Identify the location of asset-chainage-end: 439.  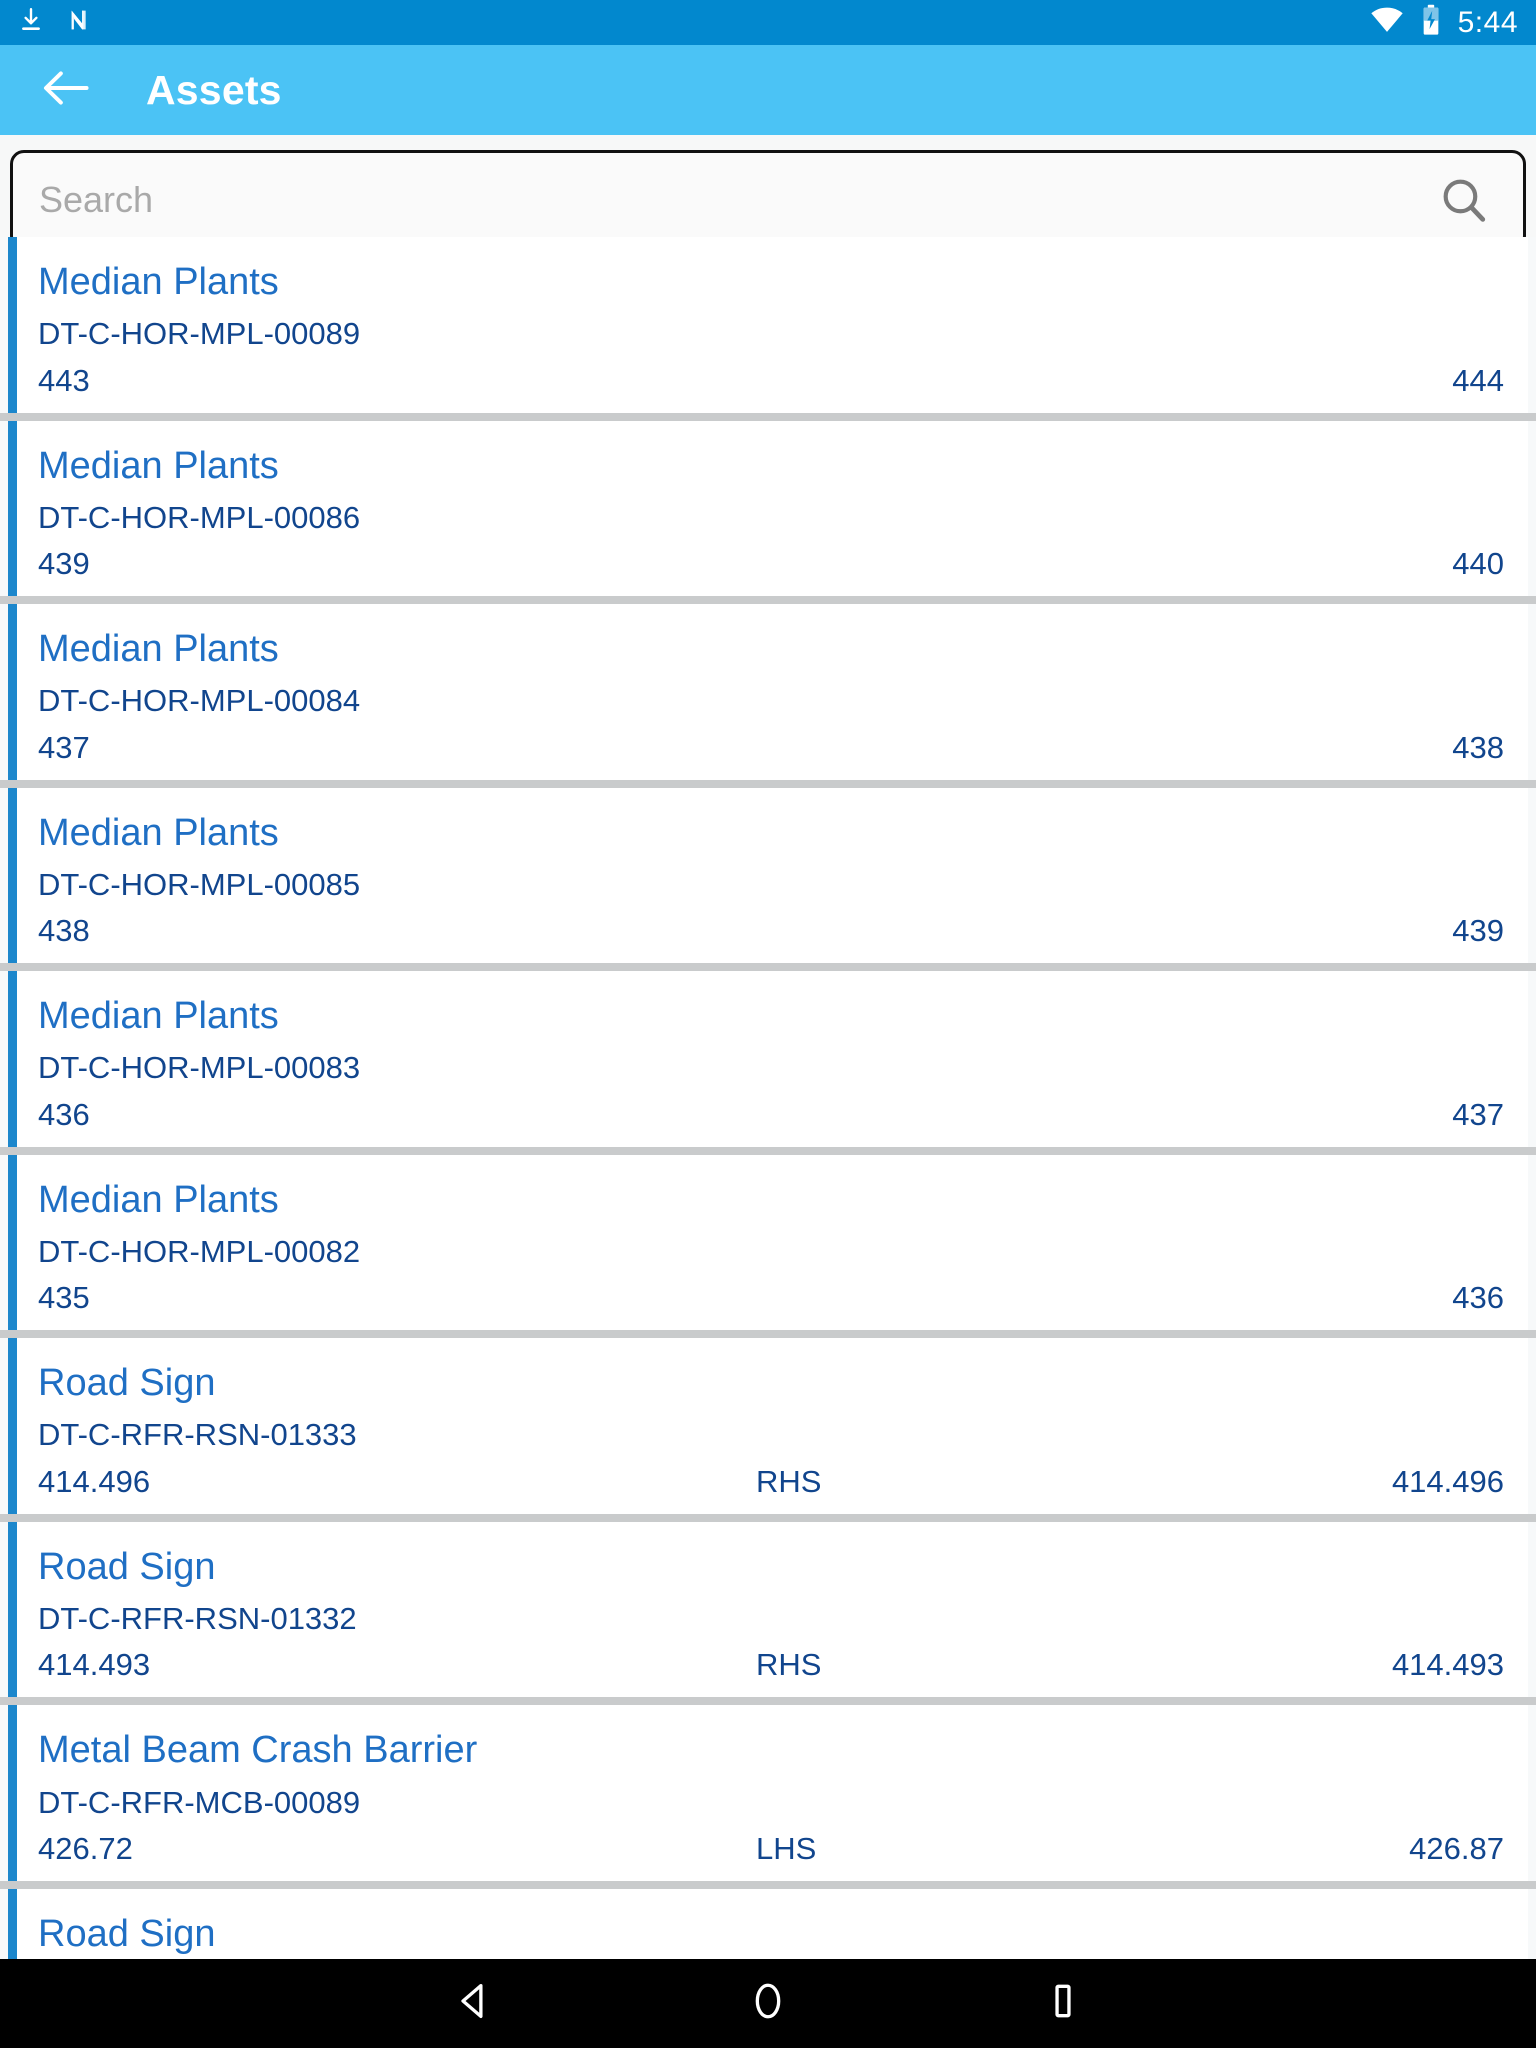
(1478, 931).